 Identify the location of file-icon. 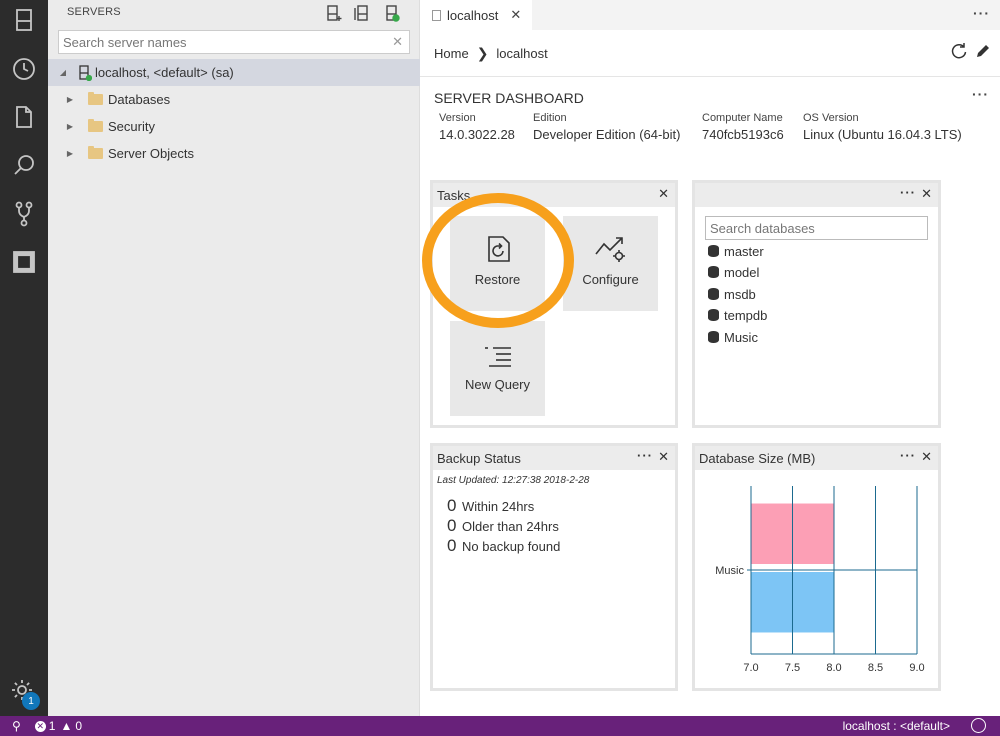
(24, 117).